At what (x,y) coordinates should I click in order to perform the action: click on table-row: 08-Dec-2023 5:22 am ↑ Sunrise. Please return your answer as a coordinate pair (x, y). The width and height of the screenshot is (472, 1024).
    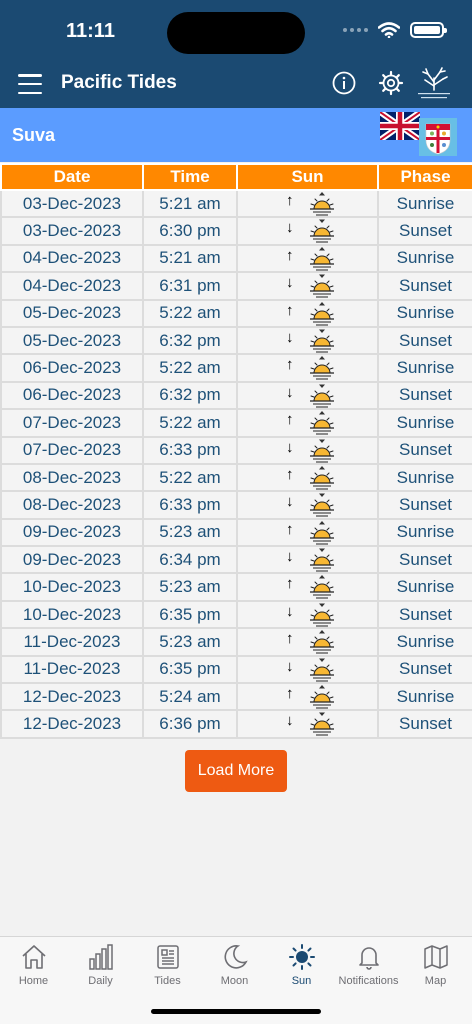
    Looking at the image, I should click on (236, 477).